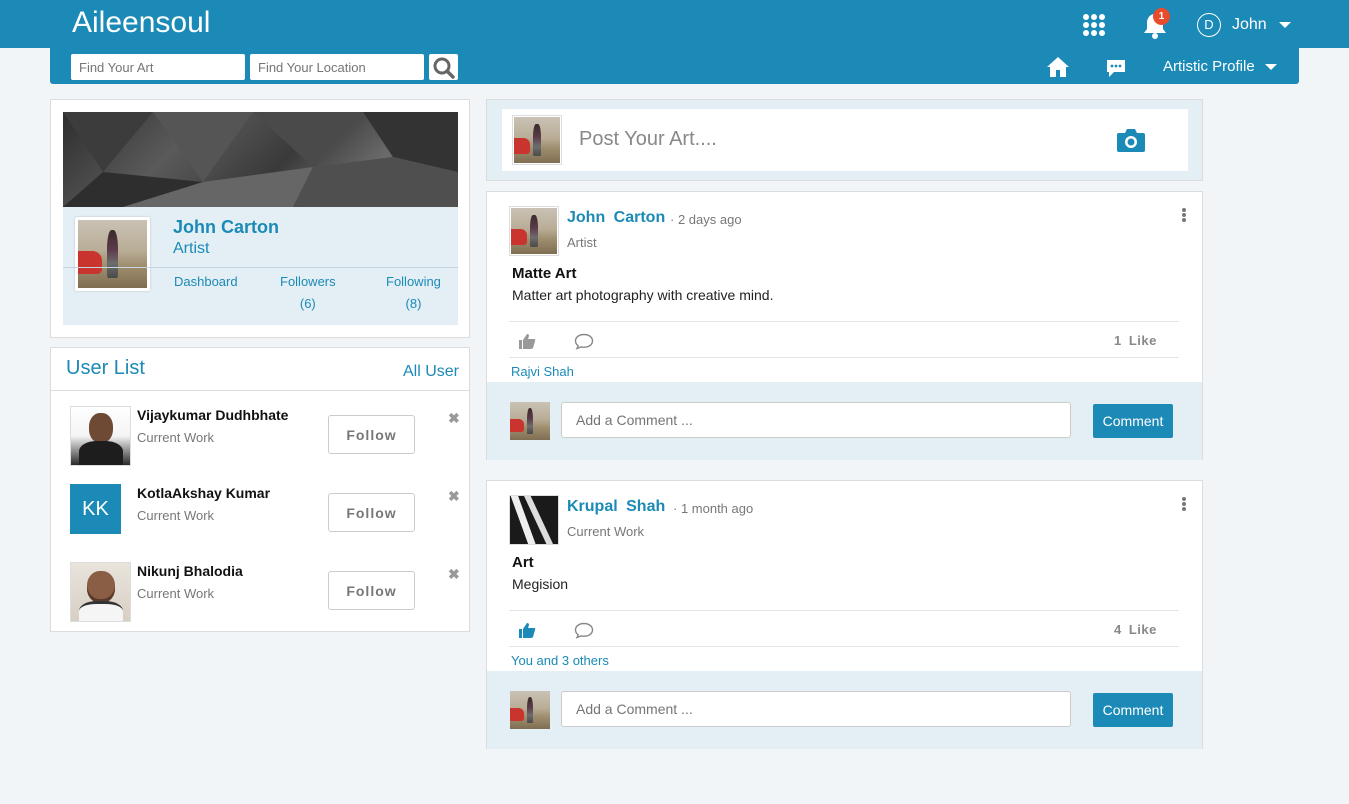 The image size is (1349, 804). I want to click on search-button, so click(443, 67).